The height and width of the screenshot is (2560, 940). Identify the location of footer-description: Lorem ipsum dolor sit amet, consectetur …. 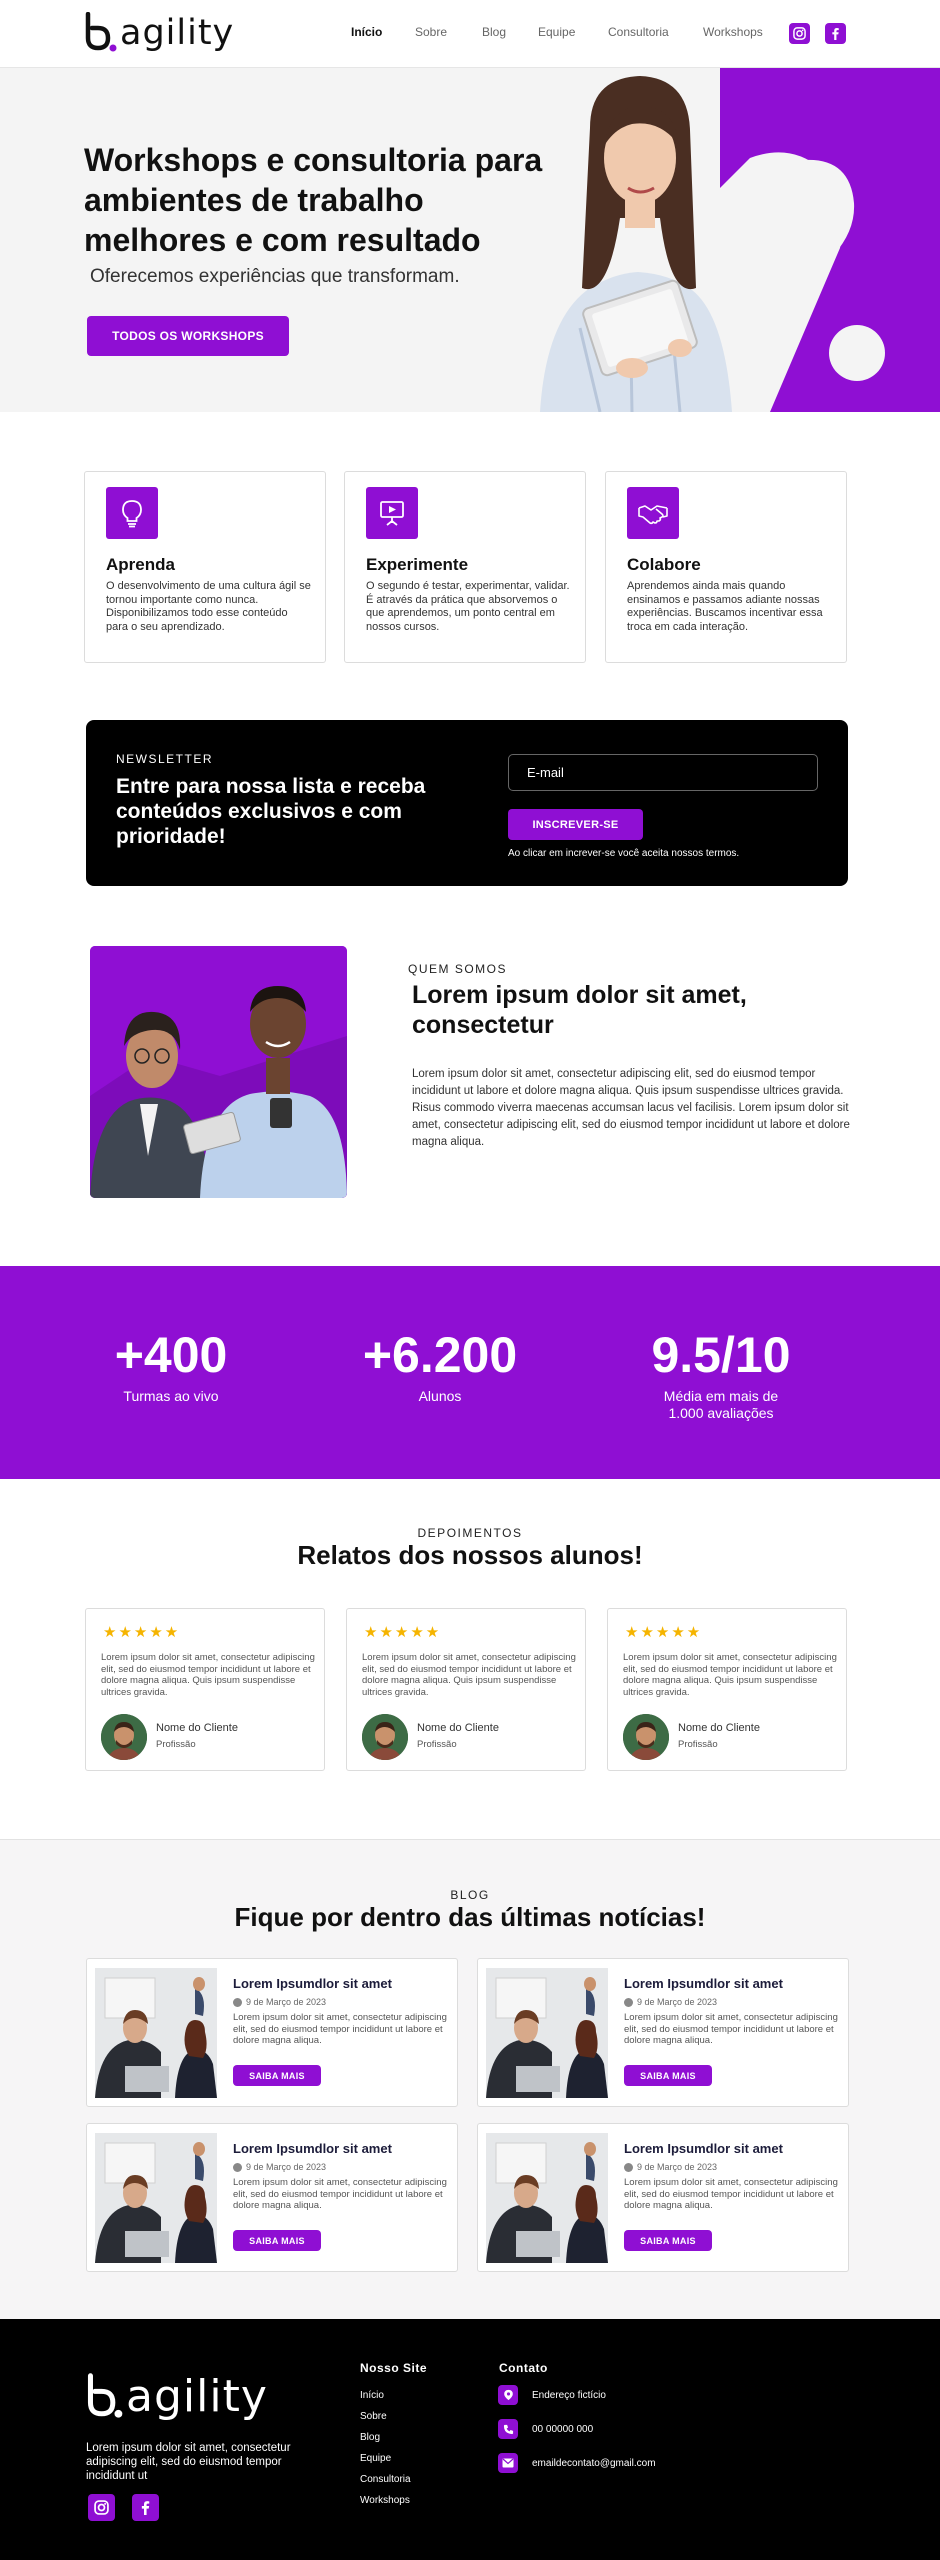
(188, 2462).